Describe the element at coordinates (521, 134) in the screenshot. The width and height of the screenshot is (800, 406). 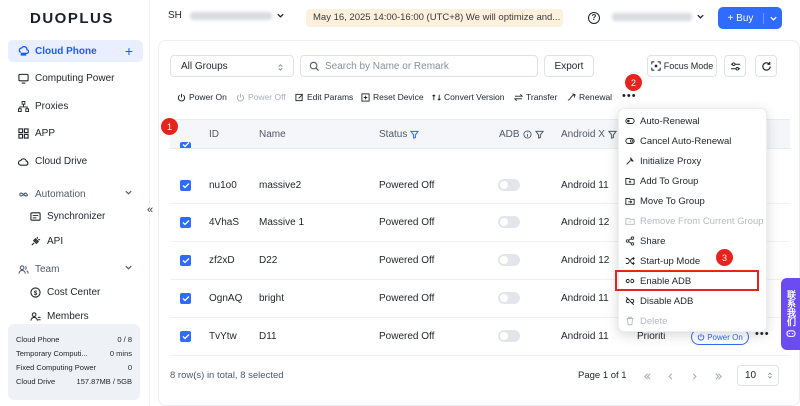
I see `column-header-adb: ADB` at that location.